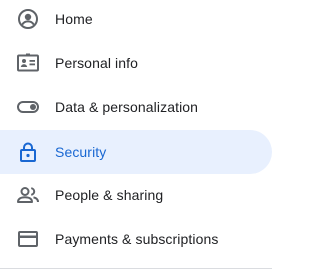 This screenshot has width=320, height=274. What do you see at coordinates (136, 268) in the screenshot?
I see `divider` at bounding box center [136, 268].